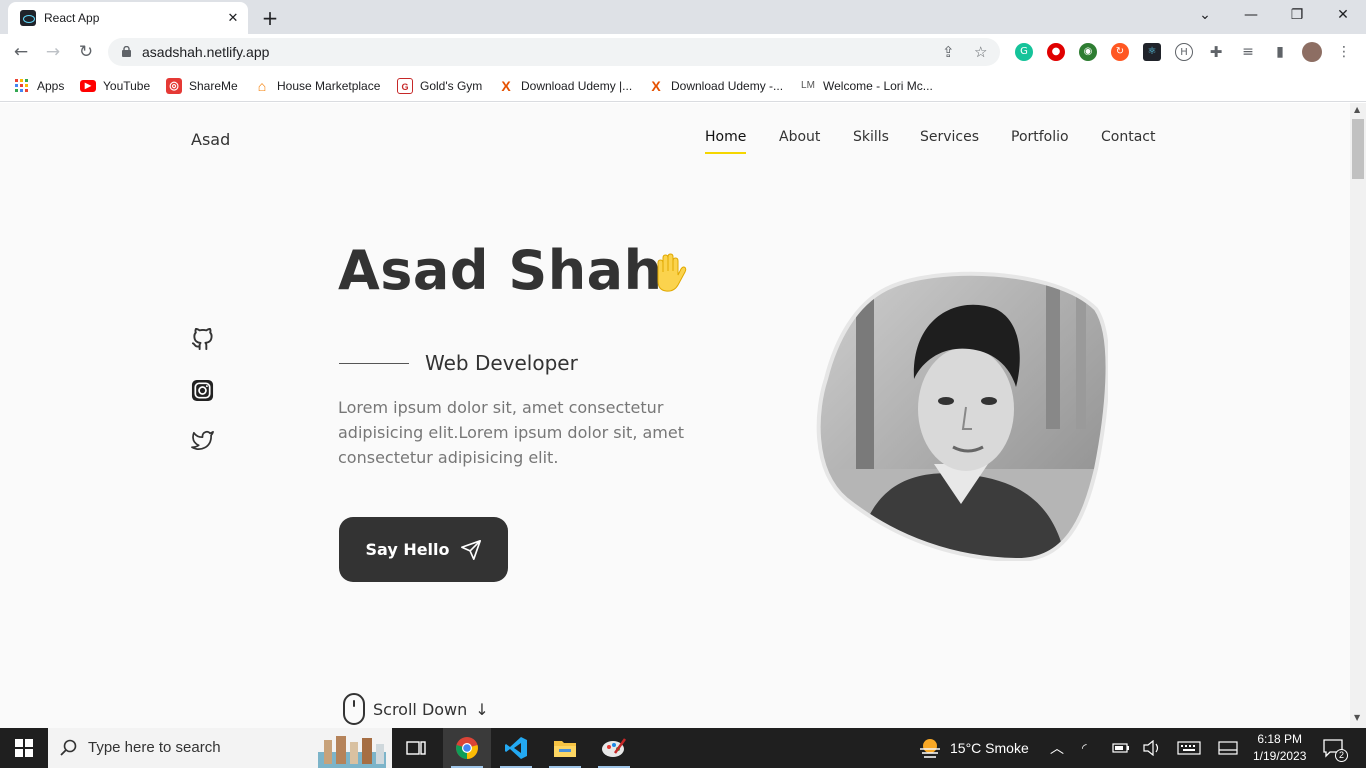  I want to click on search-placeholder: Type here to search, so click(154, 747).